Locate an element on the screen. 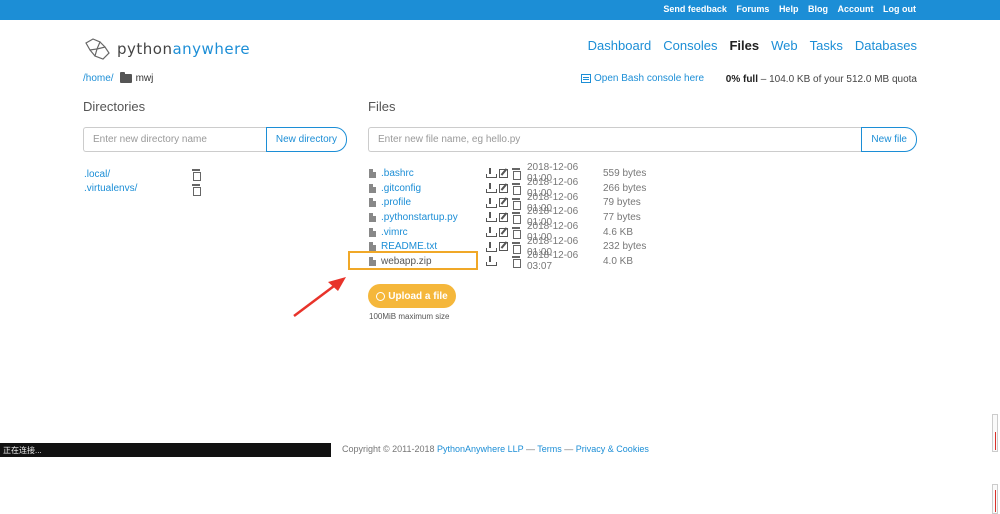 The height and width of the screenshot is (514, 1000). list-item: .bashrc 2018-12-06 01:00 559 bytes is located at coordinates (508, 173).